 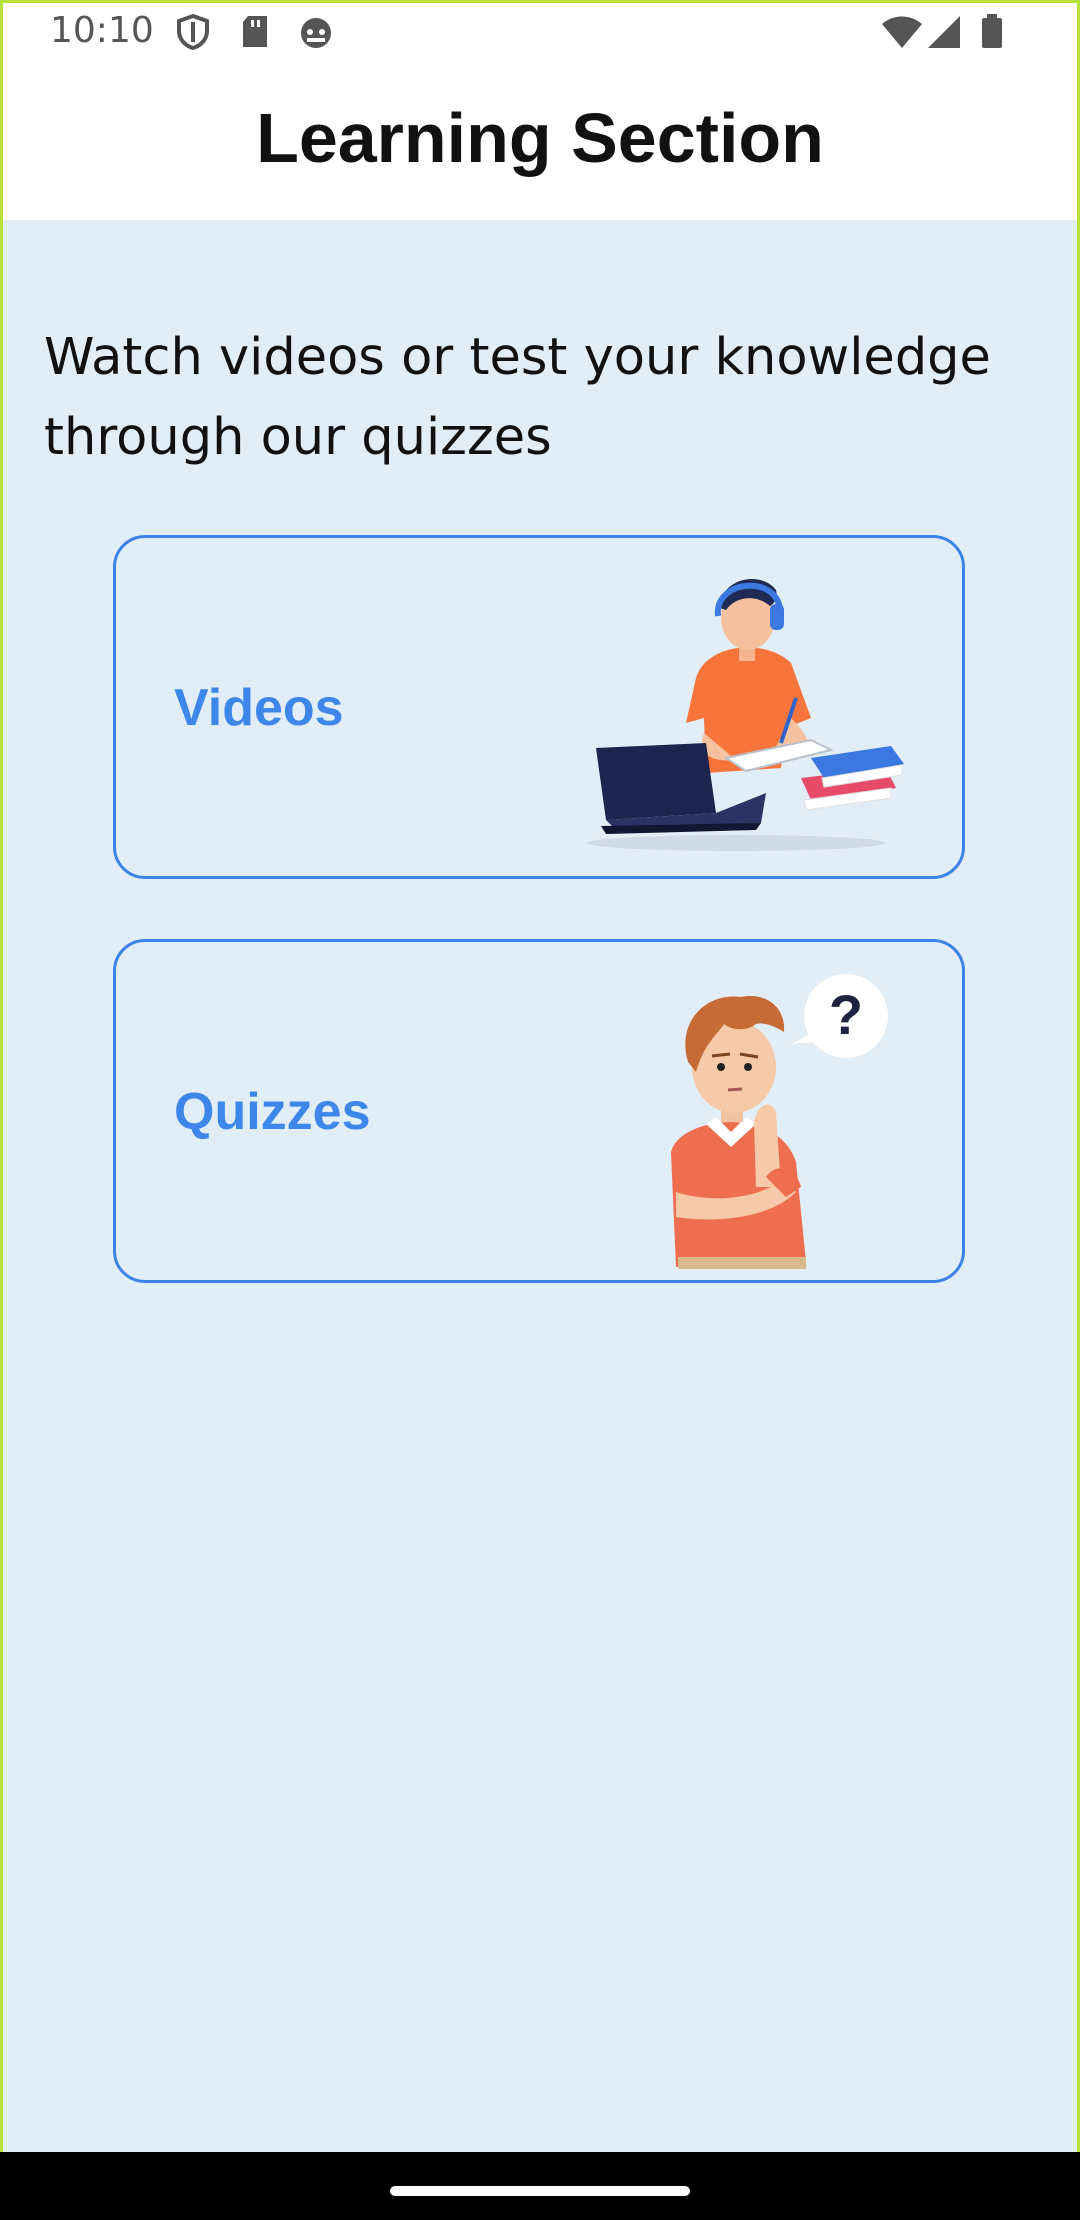 What do you see at coordinates (540, 138) in the screenshot?
I see `page-title: Learning Section` at bounding box center [540, 138].